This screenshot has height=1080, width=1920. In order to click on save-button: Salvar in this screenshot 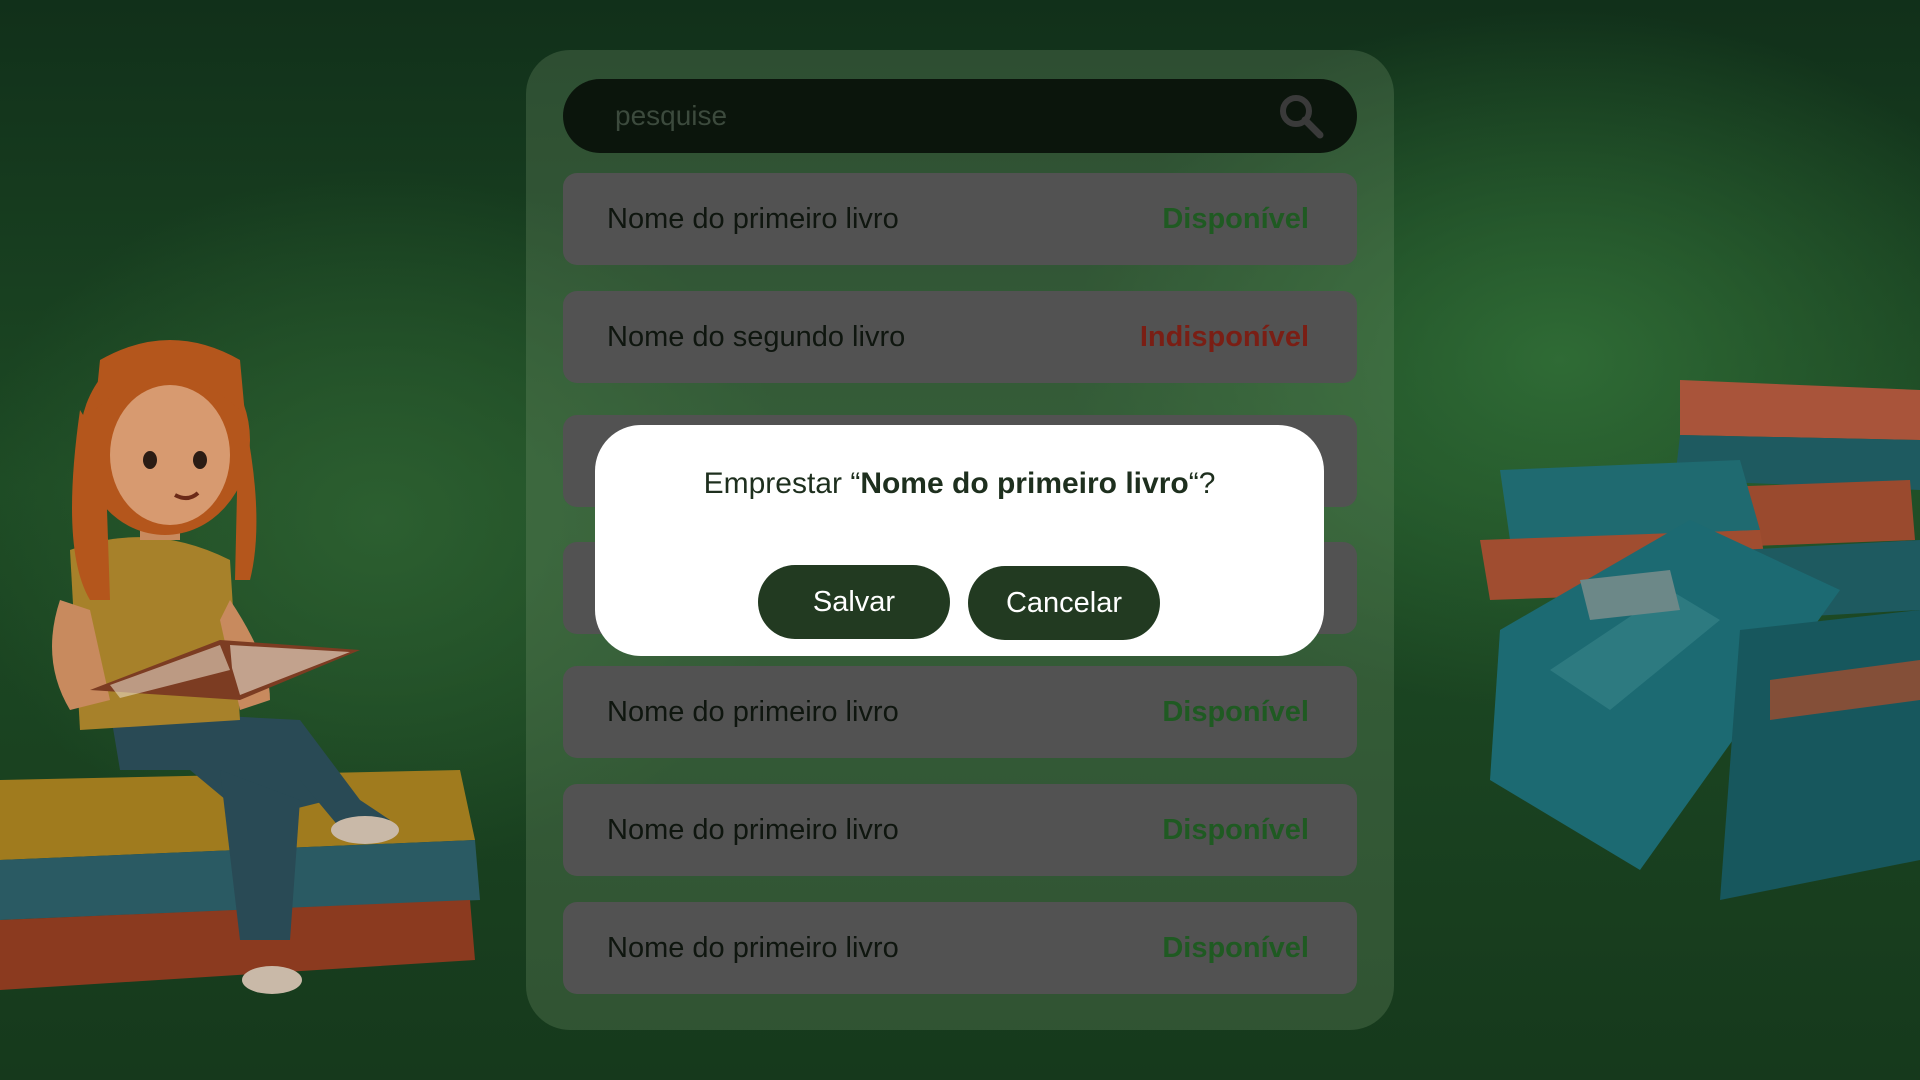, I will do `click(854, 602)`.